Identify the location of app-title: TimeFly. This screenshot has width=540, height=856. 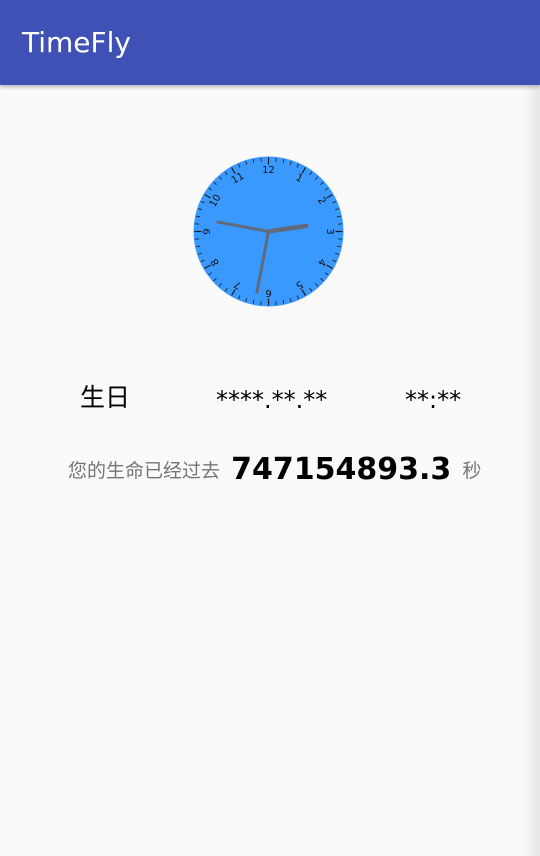
(76, 42).